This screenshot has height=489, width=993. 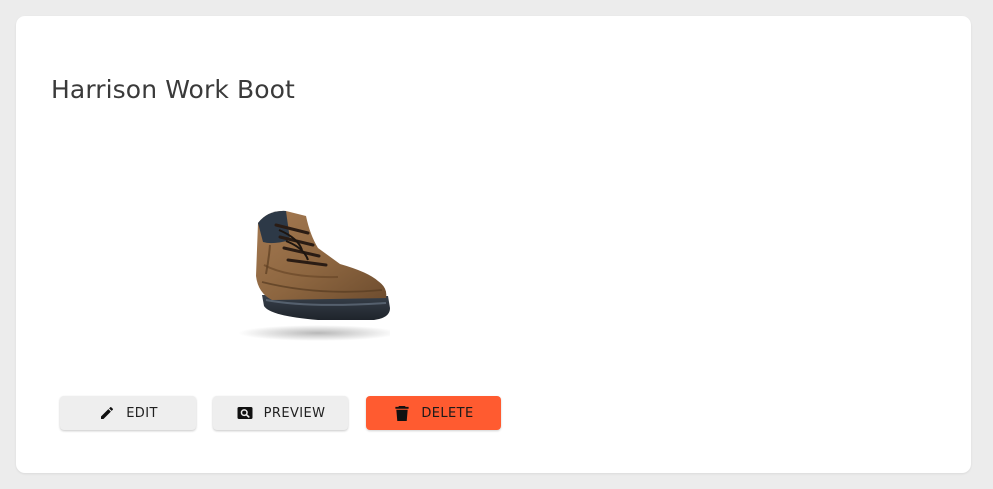 What do you see at coordinates (173, 89) in the screenshot?
I see `product-title: Harrison Work Boot` at bounding box center [173, 89].